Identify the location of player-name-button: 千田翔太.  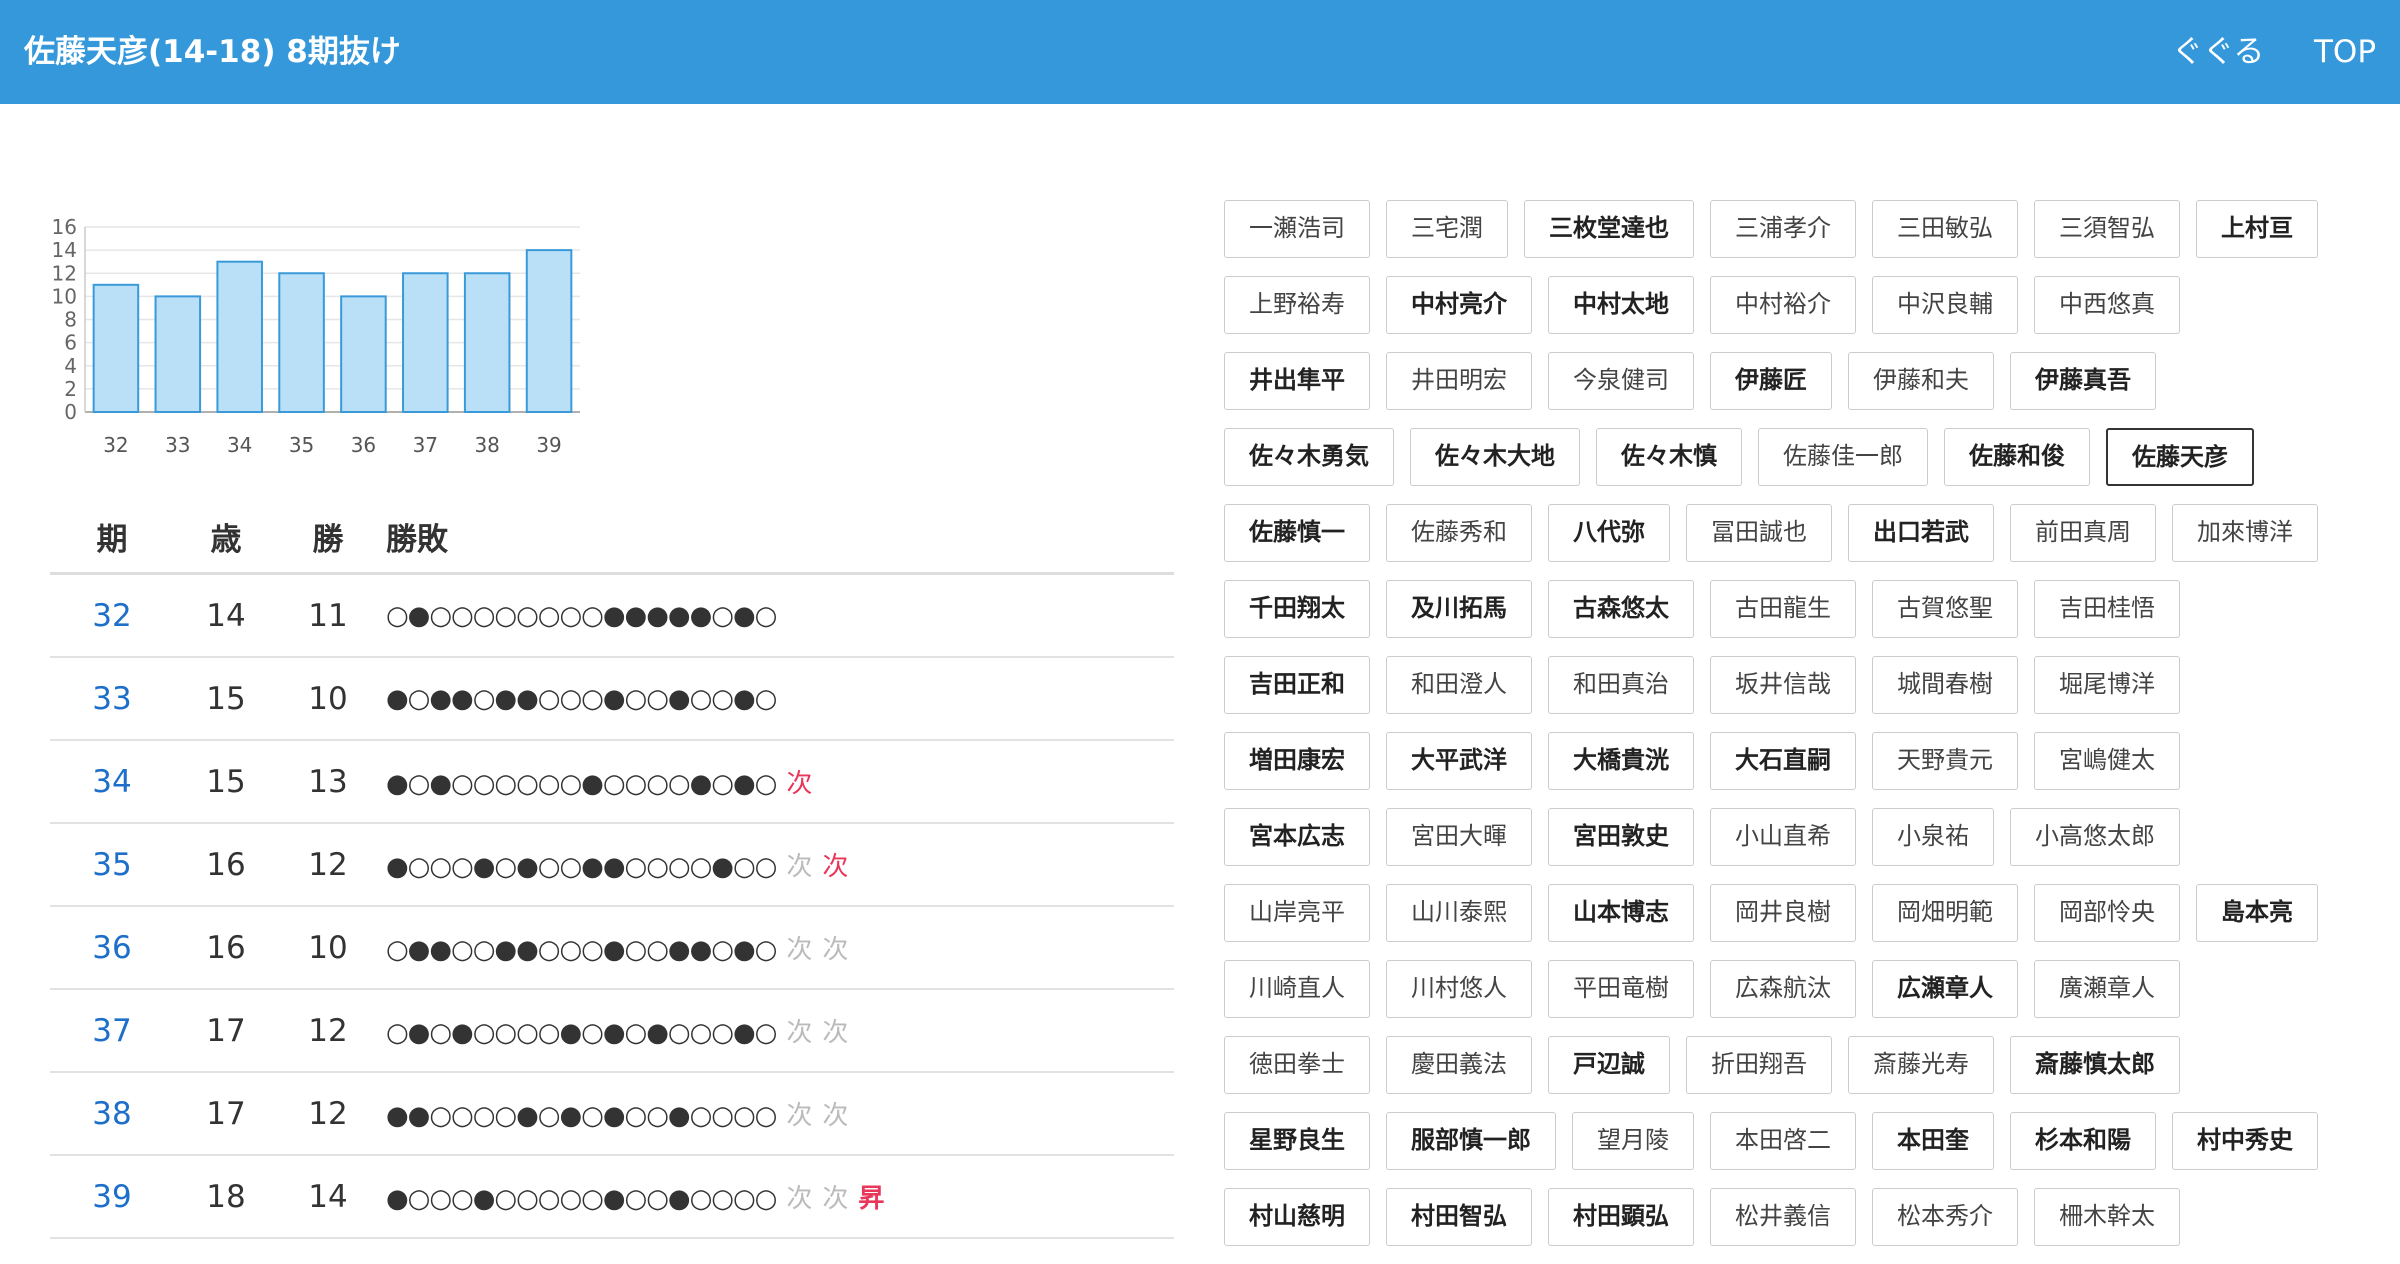
(1297, 609).